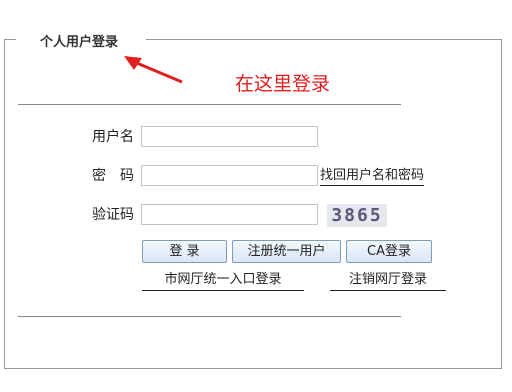 This screenshot has height=392, width=512. Describe the element at coordinates (229, 214) in the screenshot. I see `captcha-input` at that location.